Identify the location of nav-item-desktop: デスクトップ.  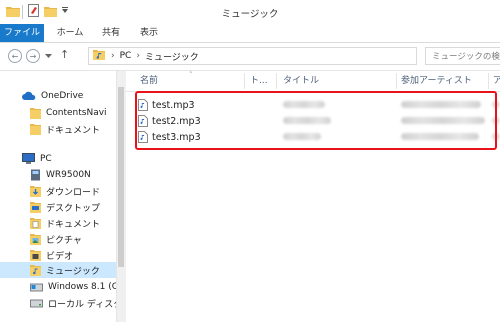
(65, 207).